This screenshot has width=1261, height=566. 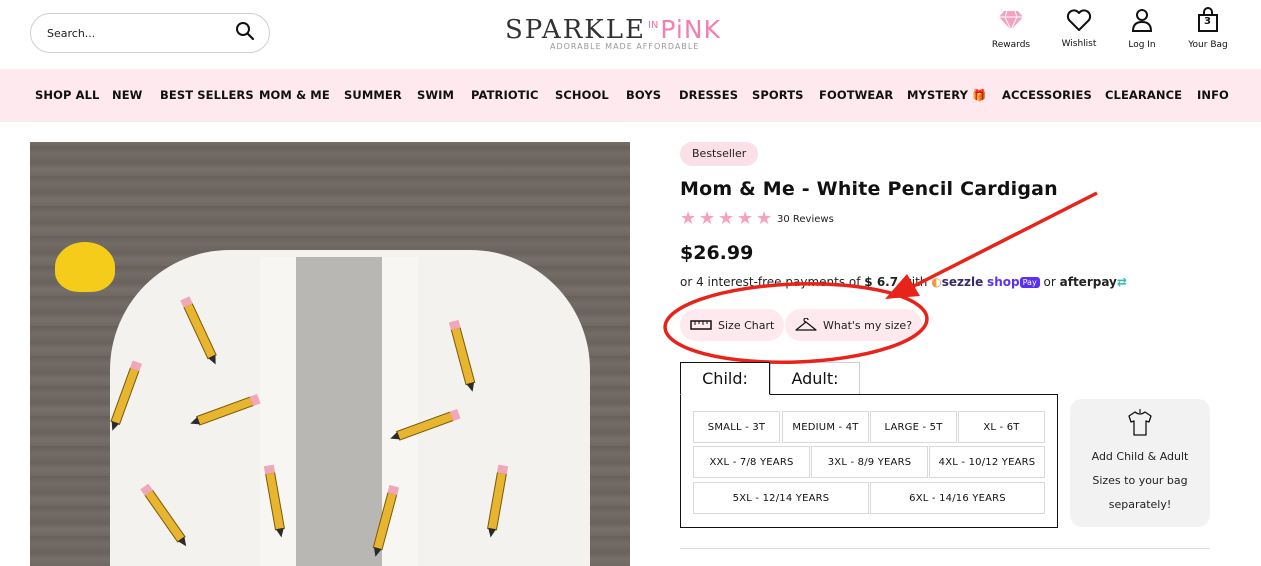 I want to click on bag-count: 3, so click(x=1207, y=21).